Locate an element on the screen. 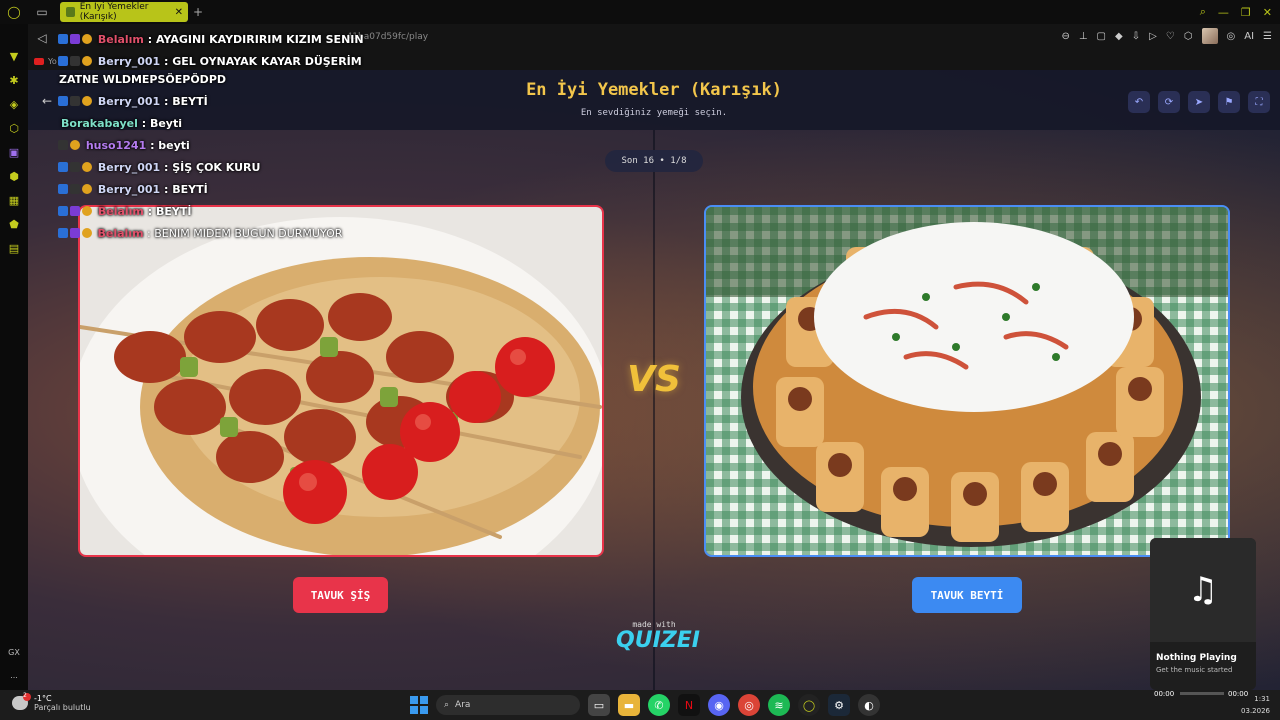 This screenshot has height=720, width=1280. search-tabs-icon: ⌕ is located at coordinates (1203, 12).